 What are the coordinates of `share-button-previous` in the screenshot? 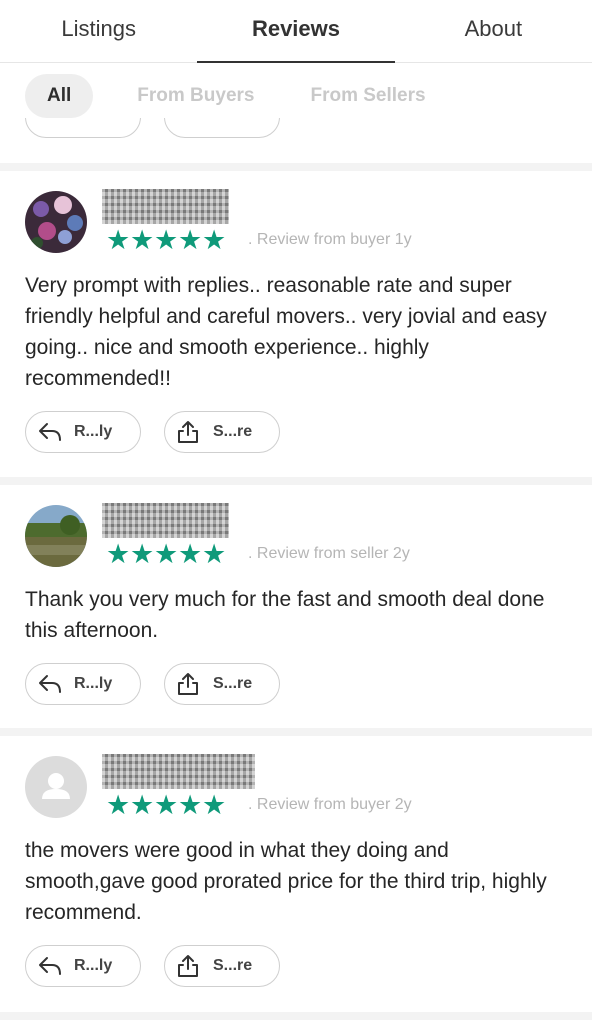 It's located at (222, 128).